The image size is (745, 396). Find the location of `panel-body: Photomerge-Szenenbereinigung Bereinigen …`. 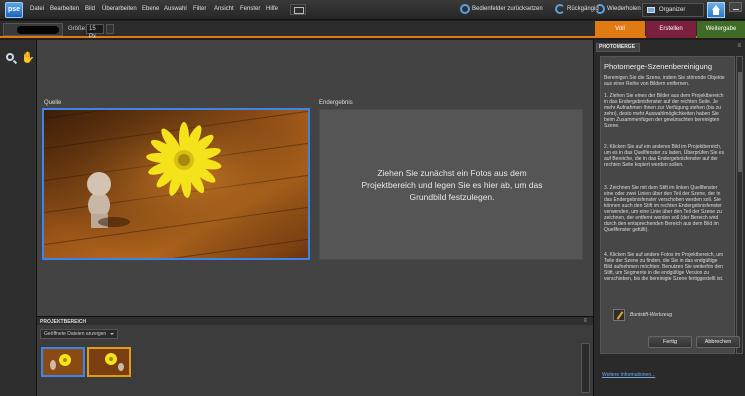

panel-body: Photomerge-Szenenbereinigung Bereinigen … is located at coordinates (667, 205).